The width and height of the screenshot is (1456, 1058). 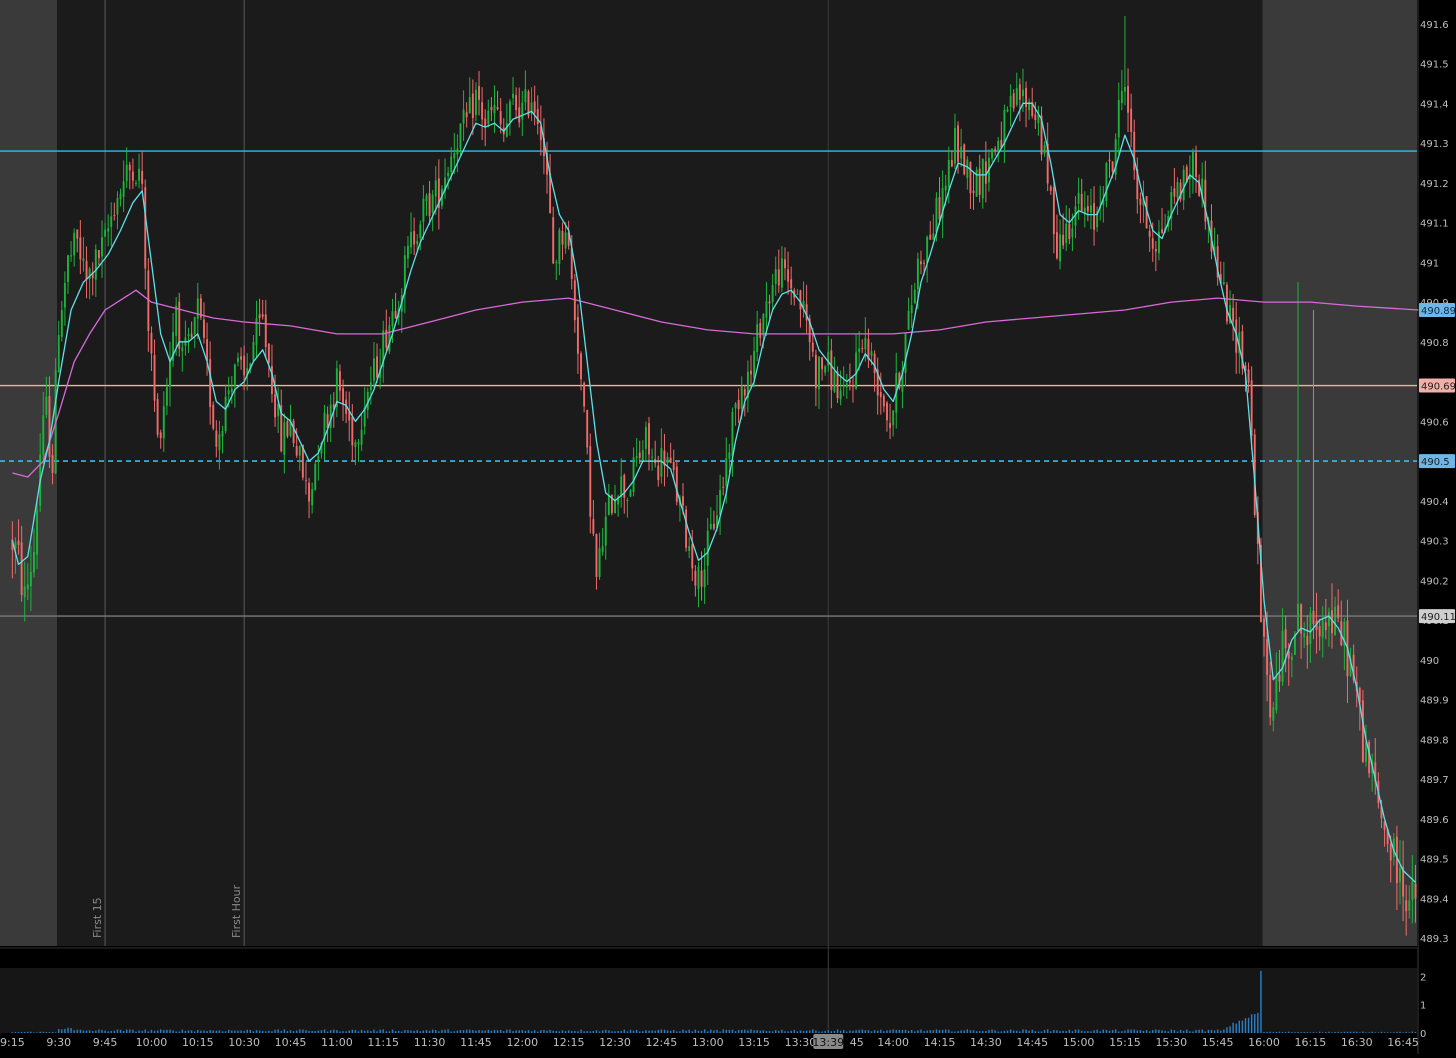 I want to click on time-tick-label: 9:45, so click(x=105, y=1042).